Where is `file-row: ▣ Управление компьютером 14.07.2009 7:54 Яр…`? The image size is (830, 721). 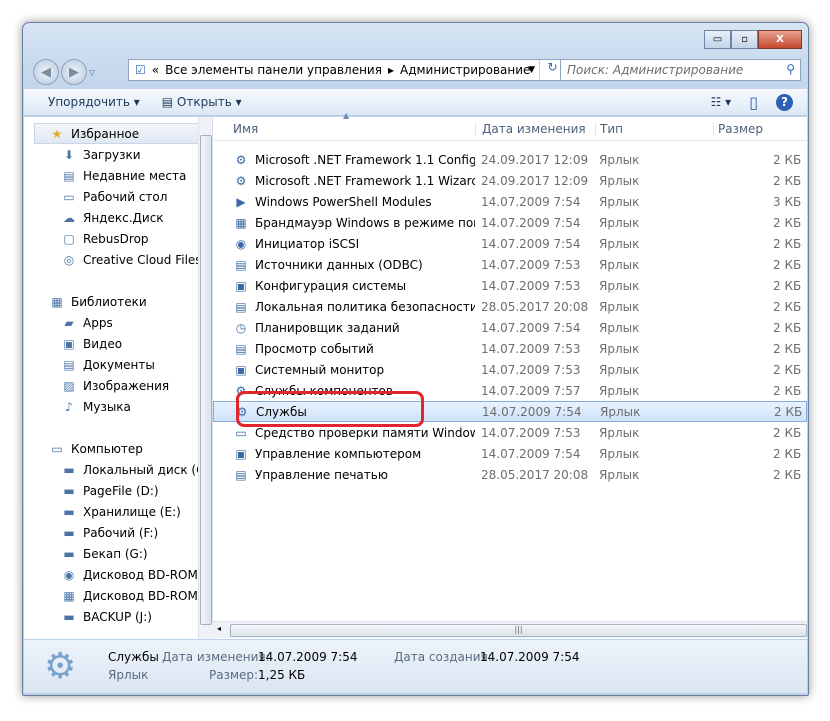
file-row: ▣ Управление компьютером 14.07.2009 7:54 Яр… is located at coordinates (510, 453).